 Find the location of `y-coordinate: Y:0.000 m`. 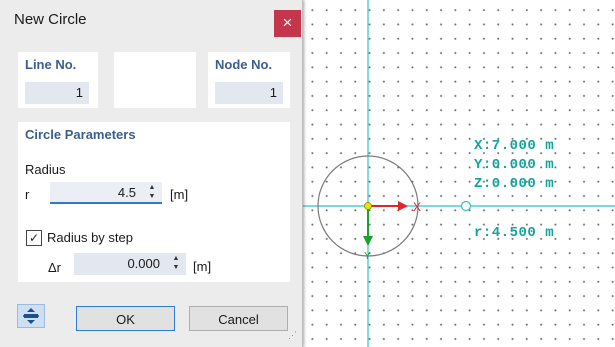

y-coordinate: Y:0.000 m is located at coordinates (514, 165).